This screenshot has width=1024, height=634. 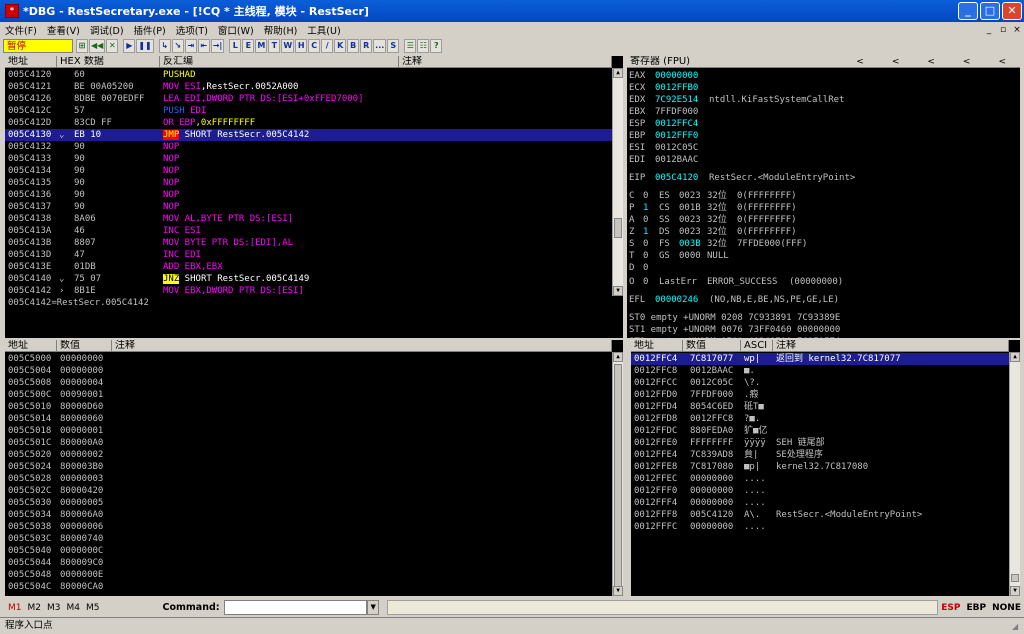 I want to click on register-row-edx: EDX 7C92E514 ntdll.KiFastSystemCallRet, so click(x=824, y=100).